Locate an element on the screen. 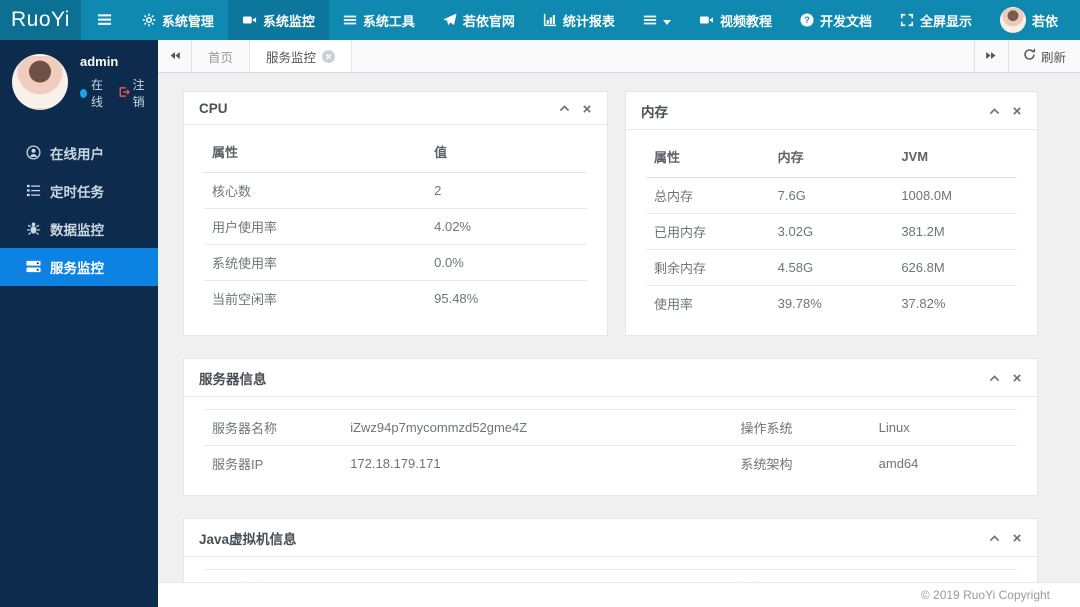 The height and width of the screenshot is (607, 1080). server-info-panel-header: 服务器信息 is located at coordinates (610, 378).